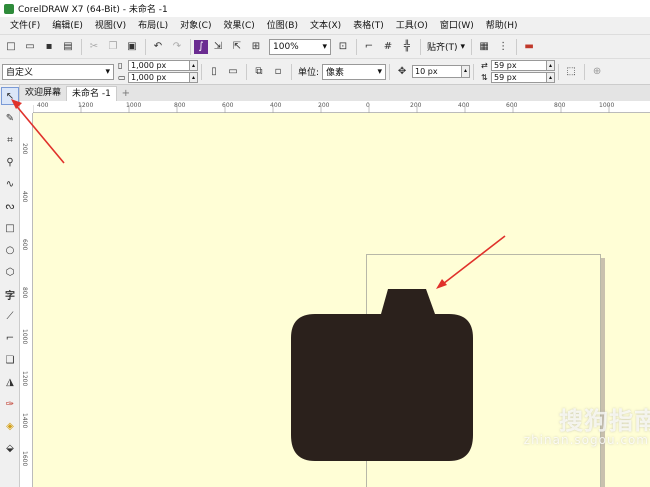 This screenshot has height=487, width=650. I want to click on open-icon: ▭, so click(30, 47).